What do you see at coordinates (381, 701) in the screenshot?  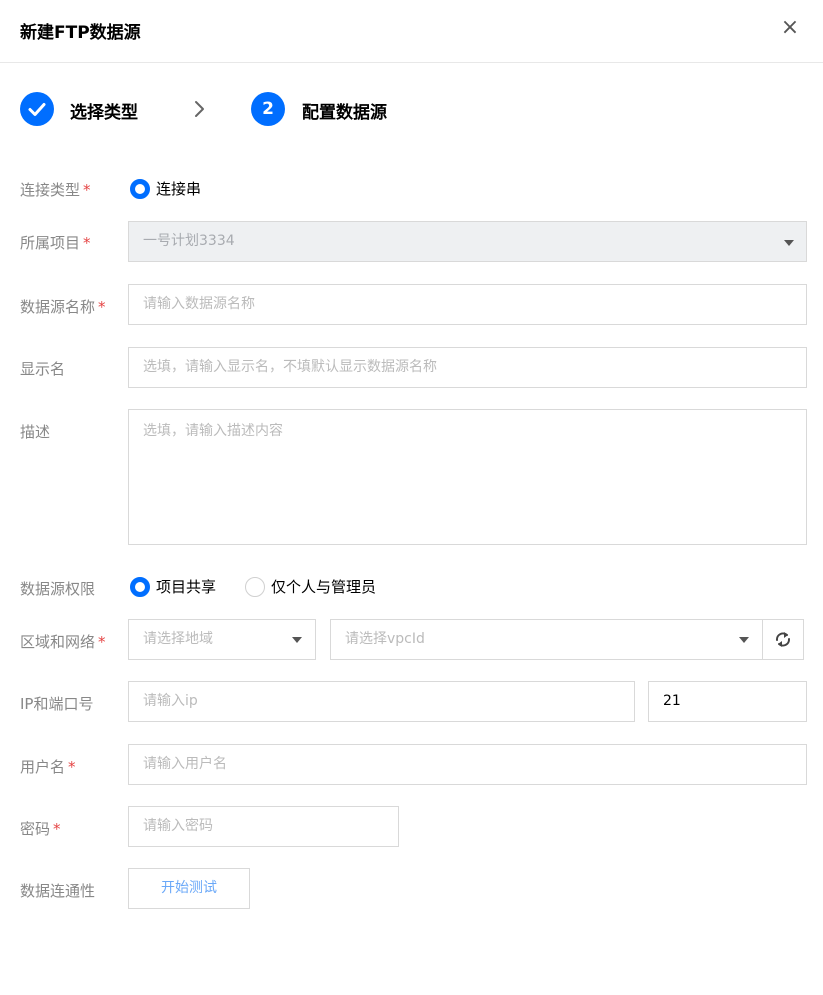 I see `ip-input: 请输入ip` at bounding box center [381, 701].